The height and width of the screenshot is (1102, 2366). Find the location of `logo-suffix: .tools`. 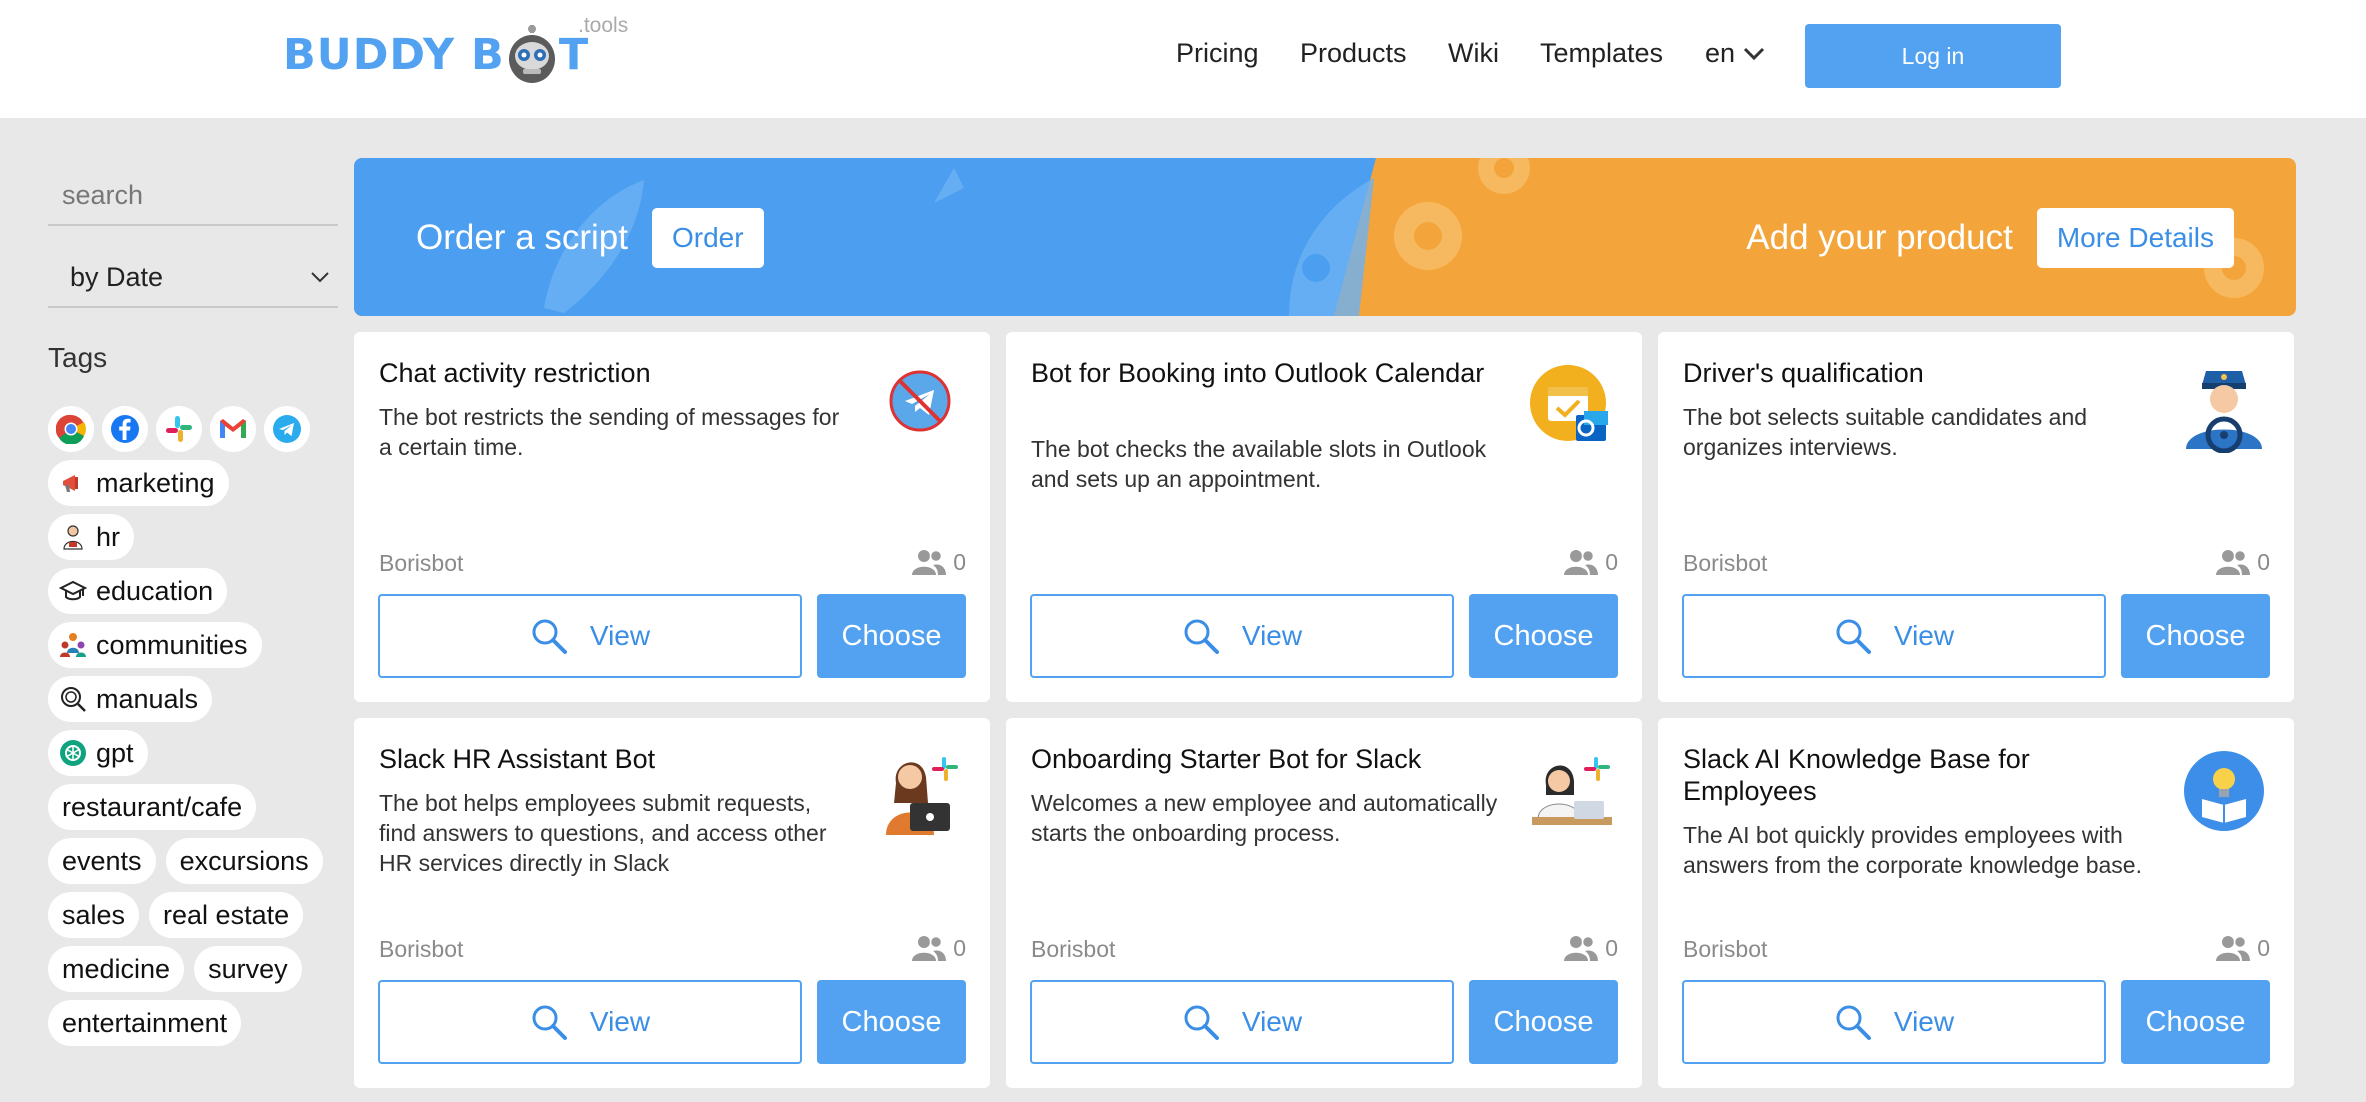

logo-suffix: .tools is located at coordinates (603, 25).